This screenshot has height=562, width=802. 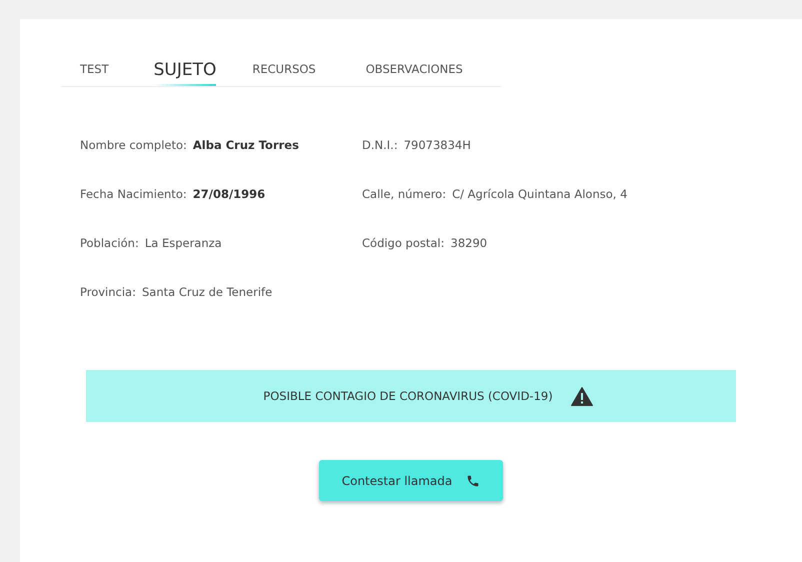 What do you see at coordinates (183, 243) in the screenshot?
I see `field-value: La Esperanza` at bounding box center [183, 243].